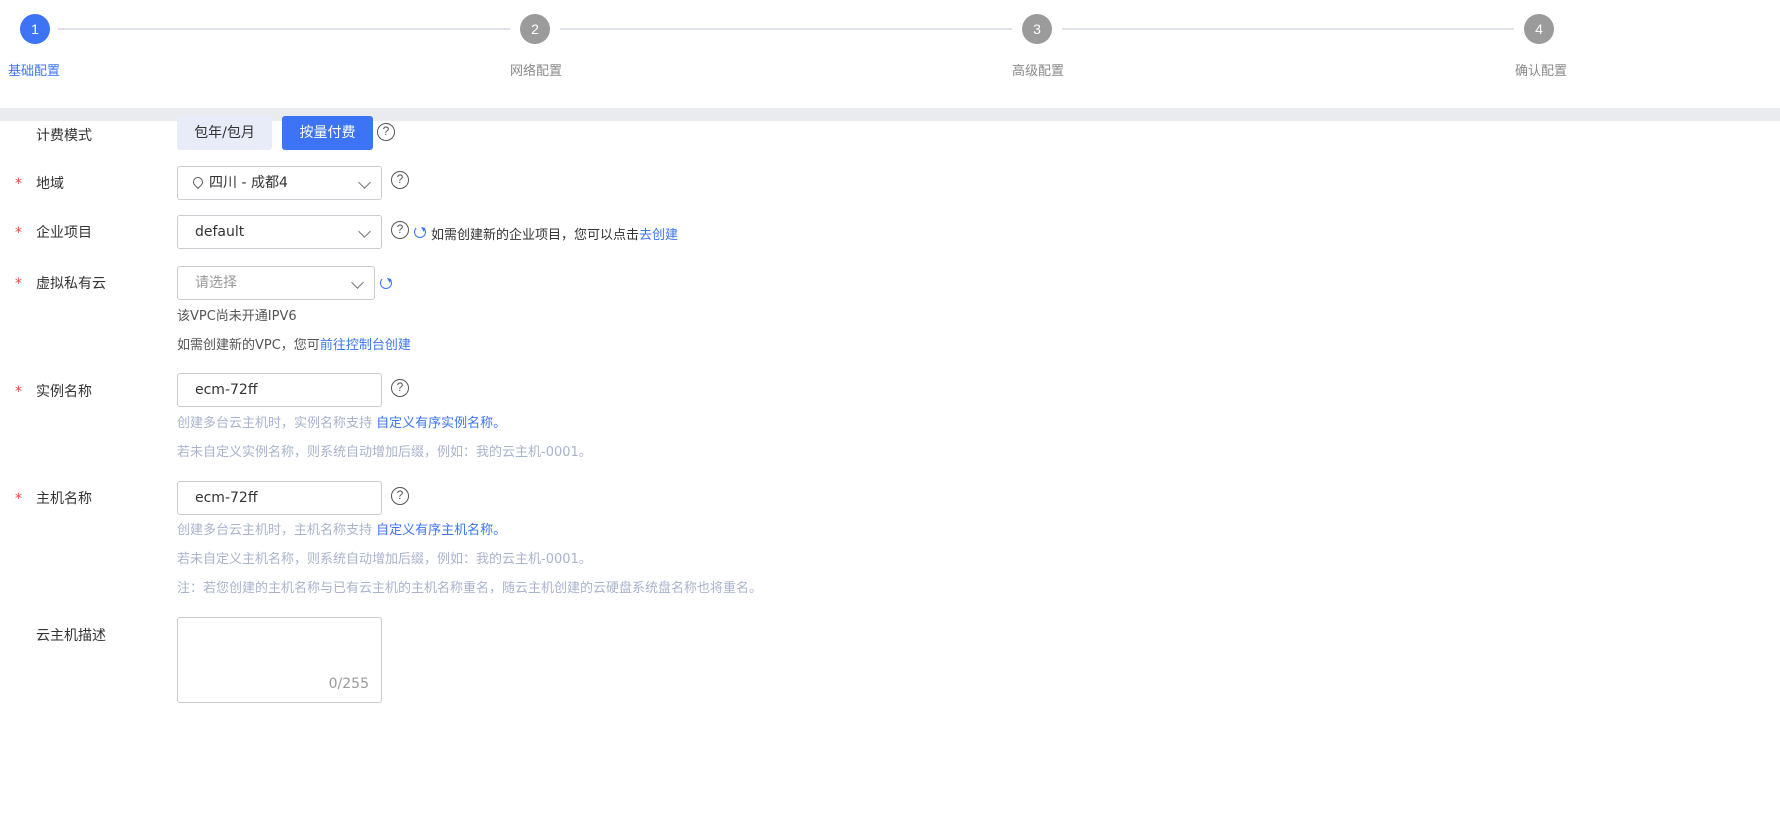 The image size is (1780, 821). I want to click on instance-name-label: * 实例名称, so click(53, 392).